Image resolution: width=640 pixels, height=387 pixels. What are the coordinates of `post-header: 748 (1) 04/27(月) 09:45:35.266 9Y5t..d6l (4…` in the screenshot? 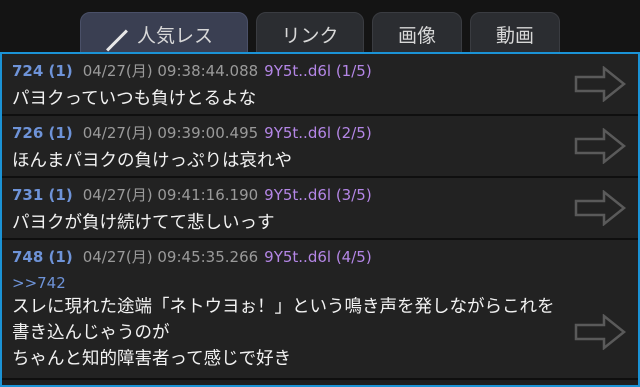 It's located at (285, 257).